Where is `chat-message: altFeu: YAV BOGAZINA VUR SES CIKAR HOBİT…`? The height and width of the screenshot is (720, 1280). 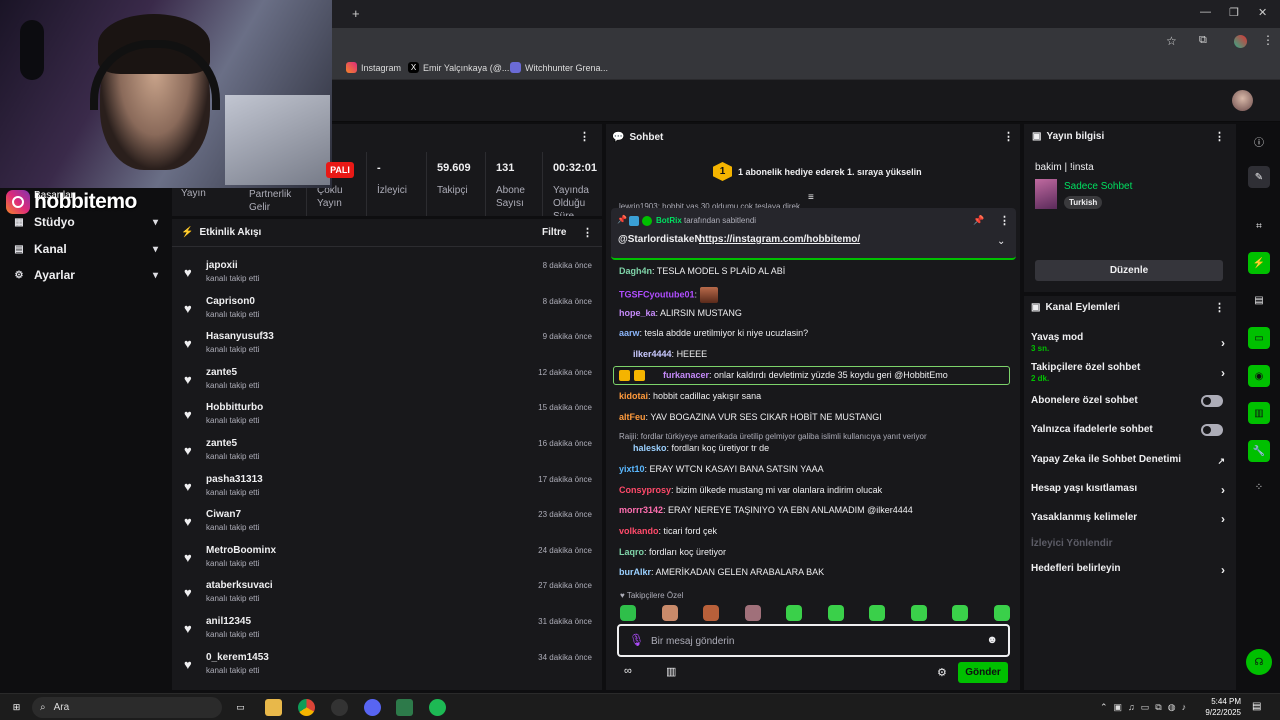 chat-message: altFeu: YAV BOGAZINA VUR SES CIKAR HOBİT… is located at coordinates (750, 417).